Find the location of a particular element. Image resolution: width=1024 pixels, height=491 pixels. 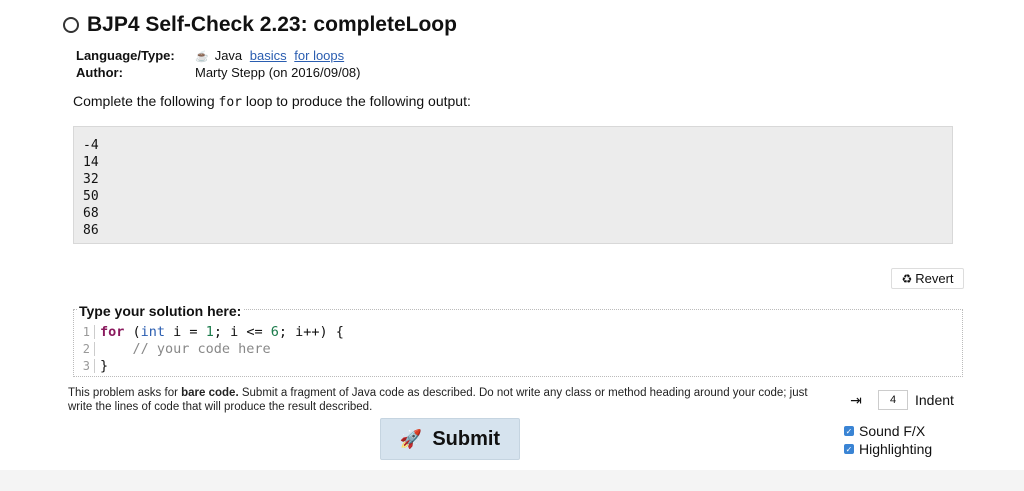

line-number: 2 is located at coordinates (84, 348).